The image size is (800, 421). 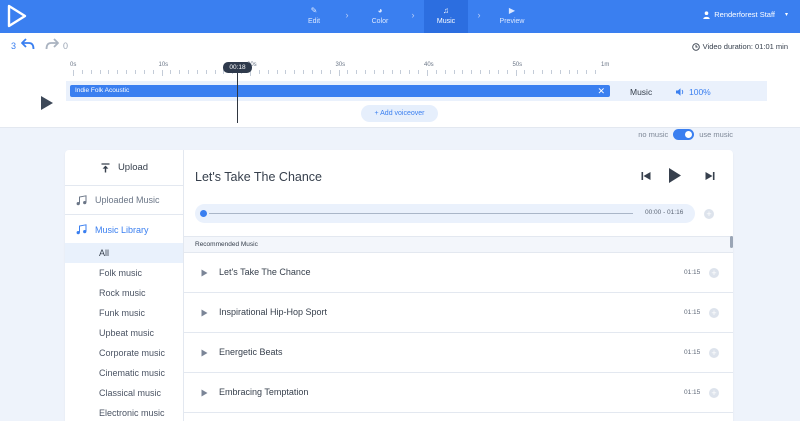 I want to click on sidebar-item-music-library: Music Library, so click(x=124, y=229).